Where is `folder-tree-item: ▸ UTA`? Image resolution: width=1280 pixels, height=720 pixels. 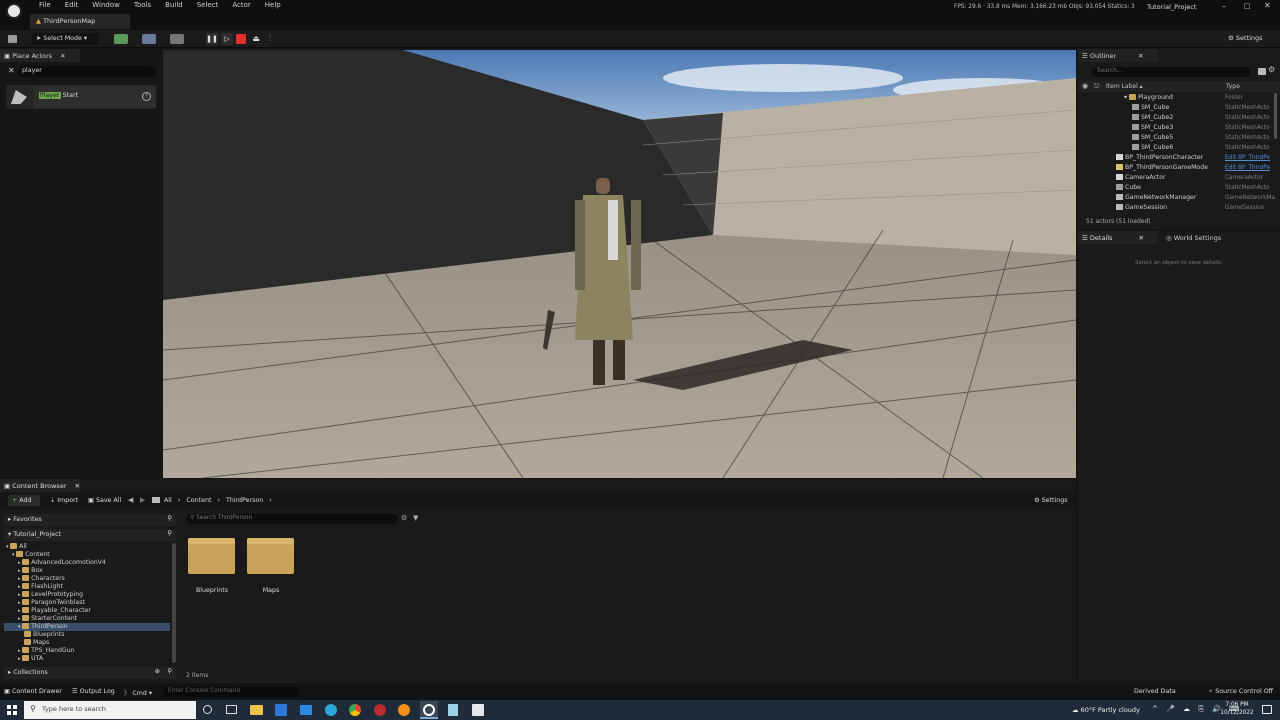 folder-tree-item: ▸ UTA is located at coordinates (87, 659).